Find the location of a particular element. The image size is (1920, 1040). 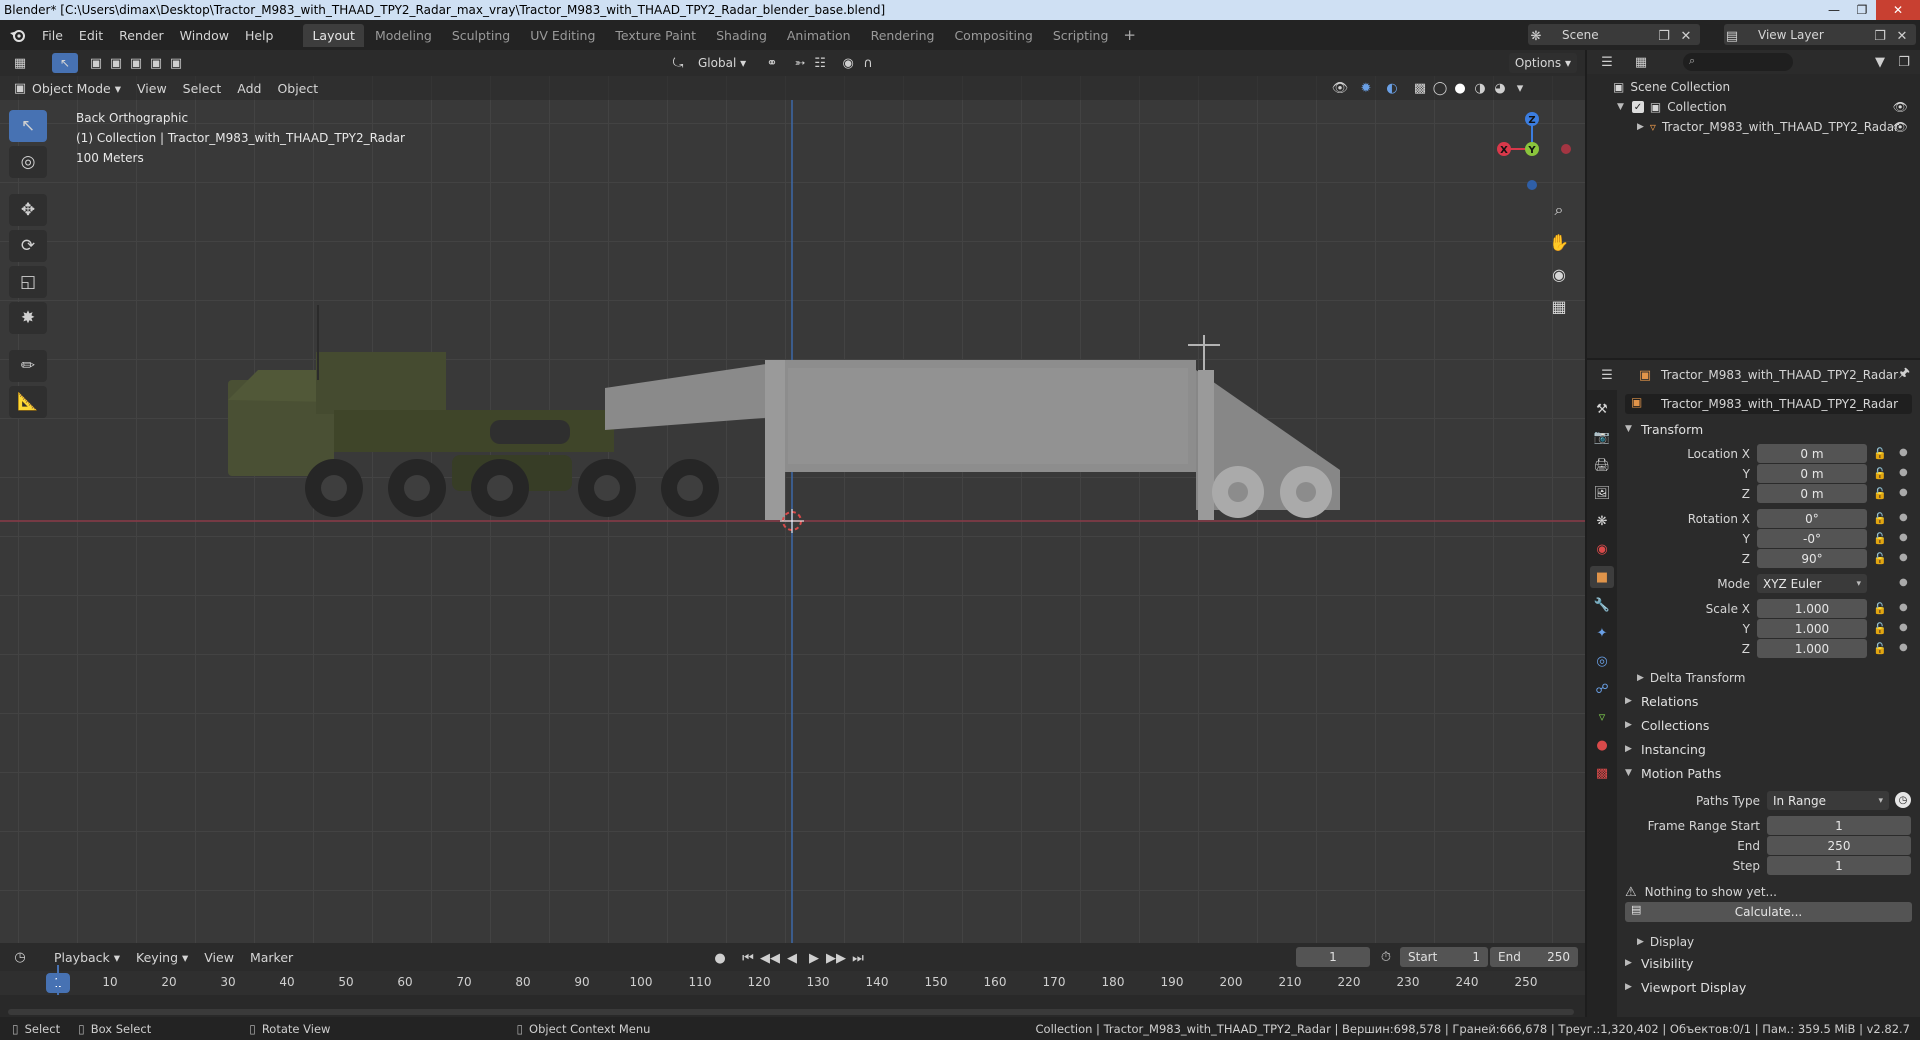

jump-start-icon: ⏮ is located at coordinates (748, 958).